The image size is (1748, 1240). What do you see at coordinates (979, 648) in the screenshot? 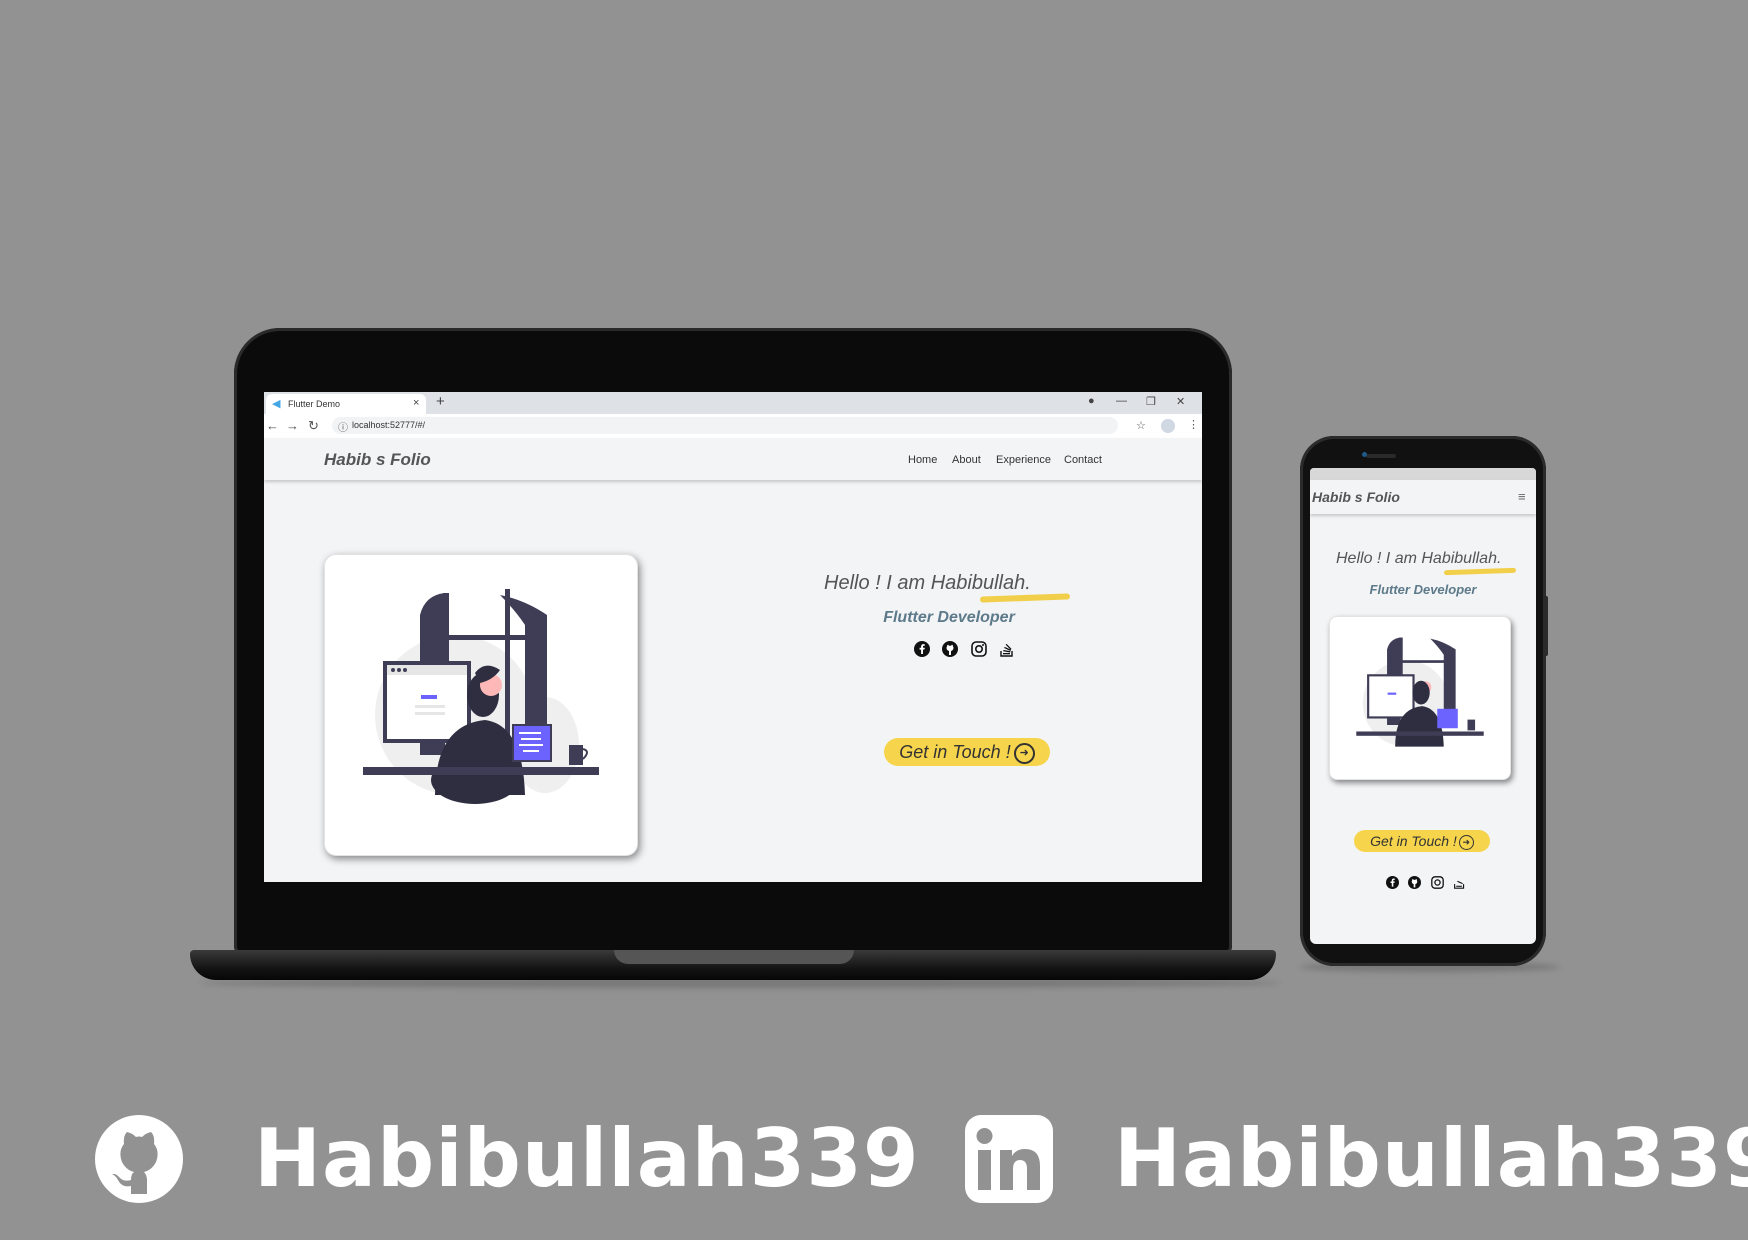
I see `instagram-icon` at bounding box center [979, 648].